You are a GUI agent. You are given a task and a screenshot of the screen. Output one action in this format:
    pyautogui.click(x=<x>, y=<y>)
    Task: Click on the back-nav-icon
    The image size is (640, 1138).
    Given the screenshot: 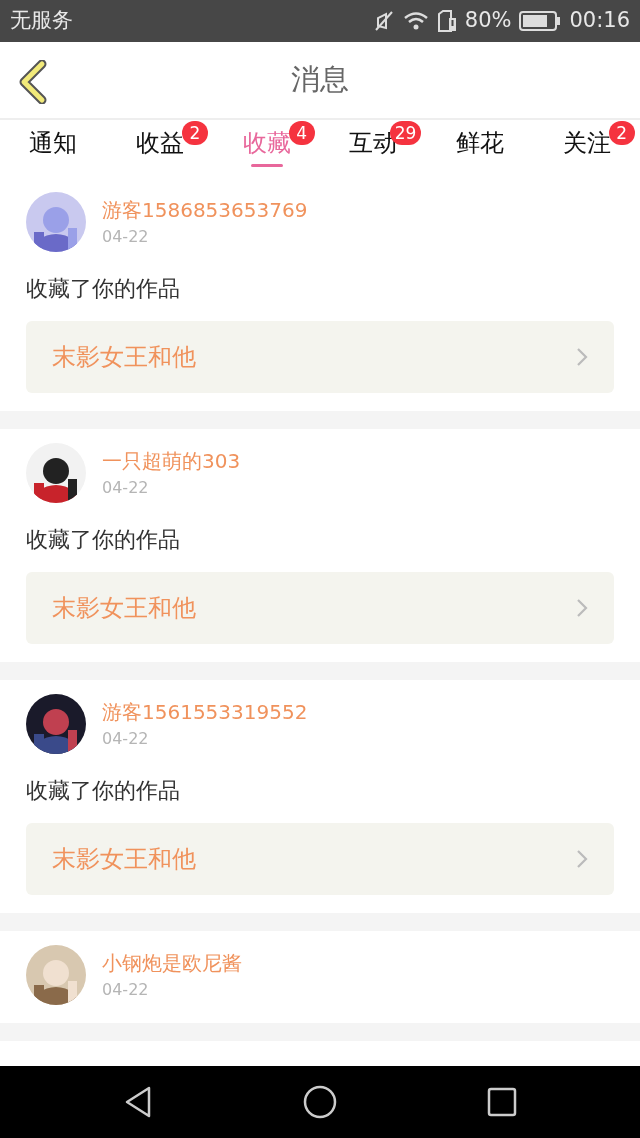 What is the action you would take?
    pyautogui.click(x=138, y=1102)
    